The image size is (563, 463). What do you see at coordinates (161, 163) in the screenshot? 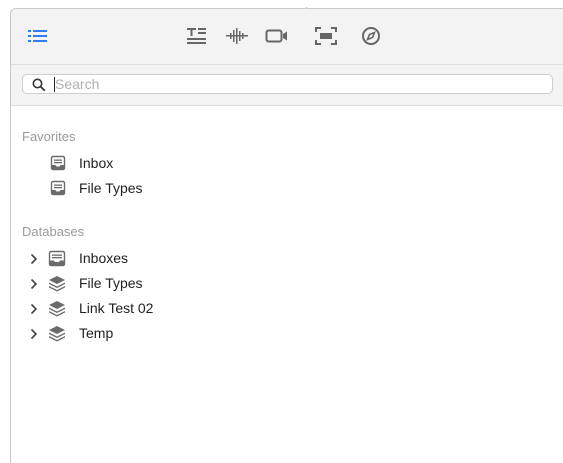
I see `favorite-item-inbox: Inbox` at bounding box center [161, 163].